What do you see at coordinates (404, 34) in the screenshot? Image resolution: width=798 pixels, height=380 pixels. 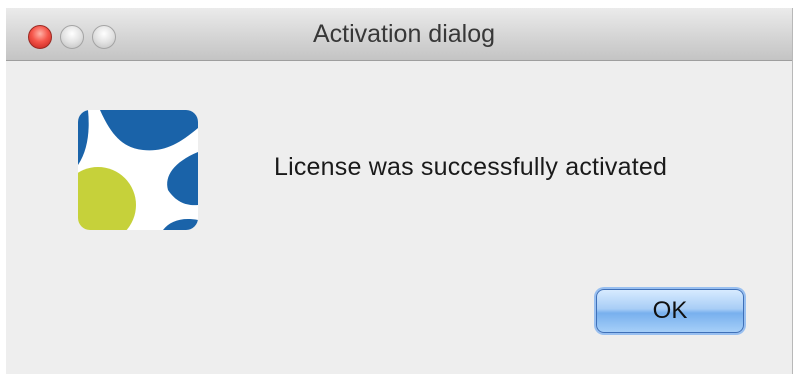 I see `window-title: Activation dialog` at bounding box center [404, 34].